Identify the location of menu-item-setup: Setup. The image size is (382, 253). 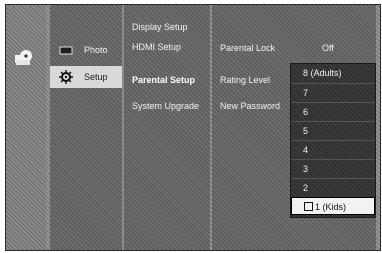
(86, 77).